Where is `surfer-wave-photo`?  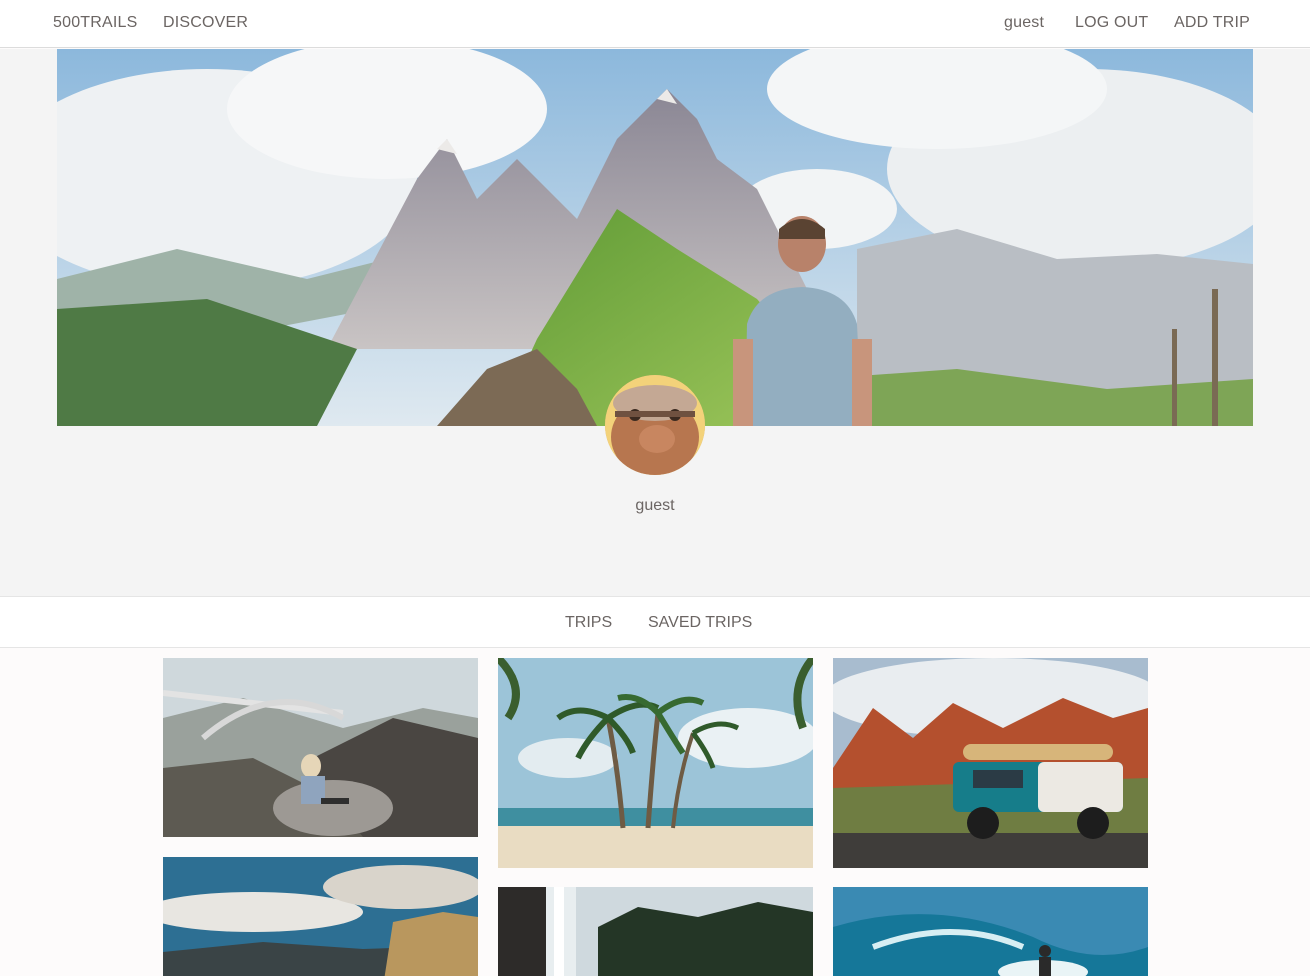 surfer-wave-photo is located at coordinates (990, 931).